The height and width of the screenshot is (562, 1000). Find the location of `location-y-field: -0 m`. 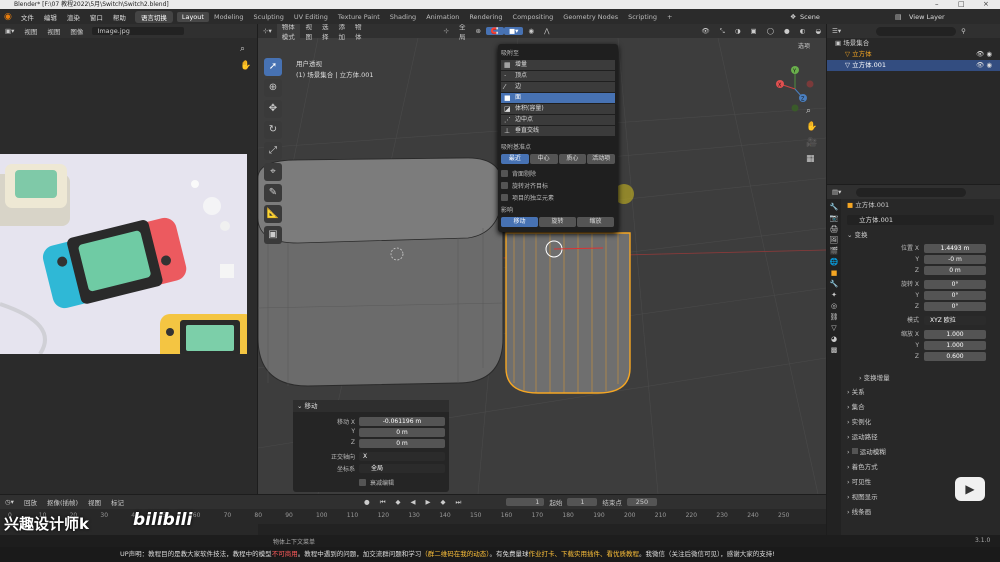

location-y-field: -0 m is located at coordinates (955, 259).